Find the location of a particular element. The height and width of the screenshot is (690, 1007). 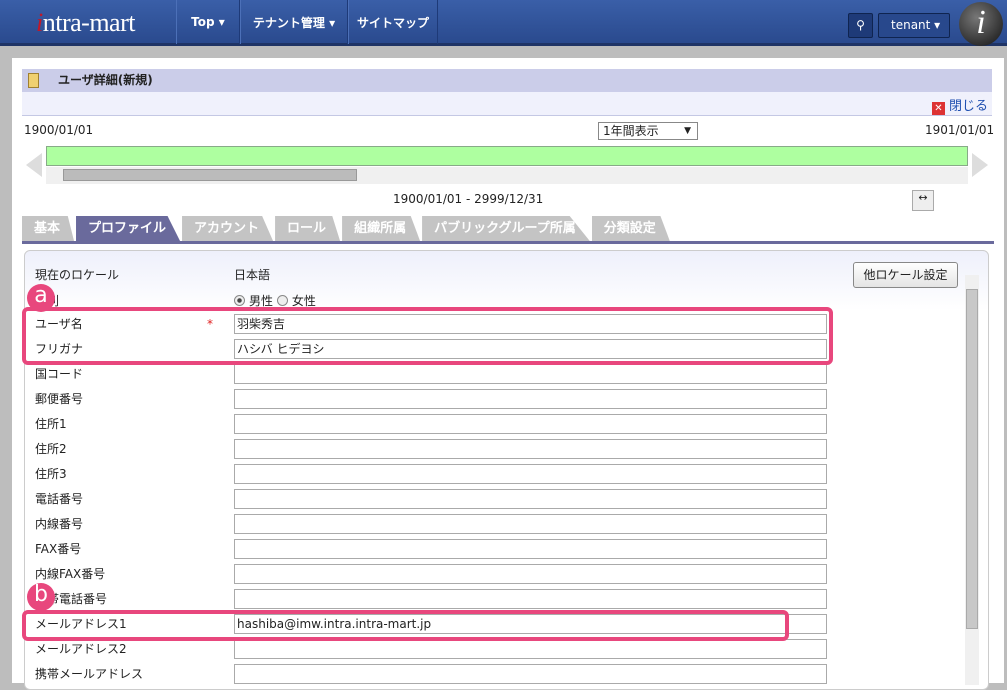

field-label: 国コード is located at coordinates (59, 374).